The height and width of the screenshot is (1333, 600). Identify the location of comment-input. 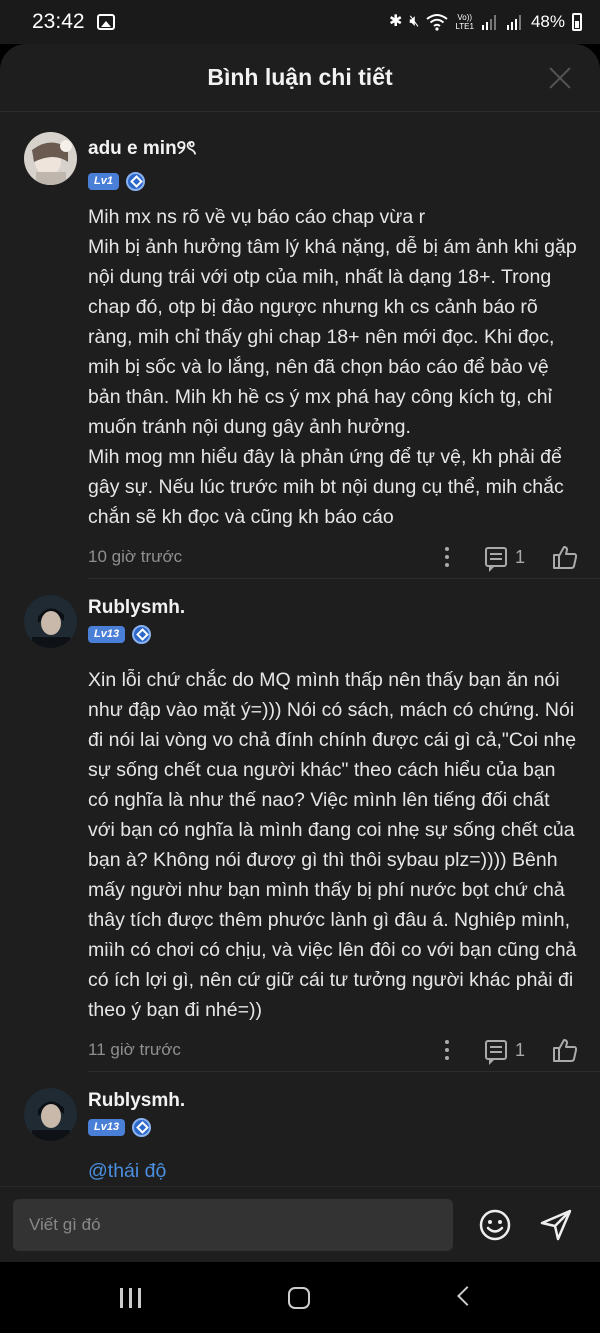
(233, 1224).